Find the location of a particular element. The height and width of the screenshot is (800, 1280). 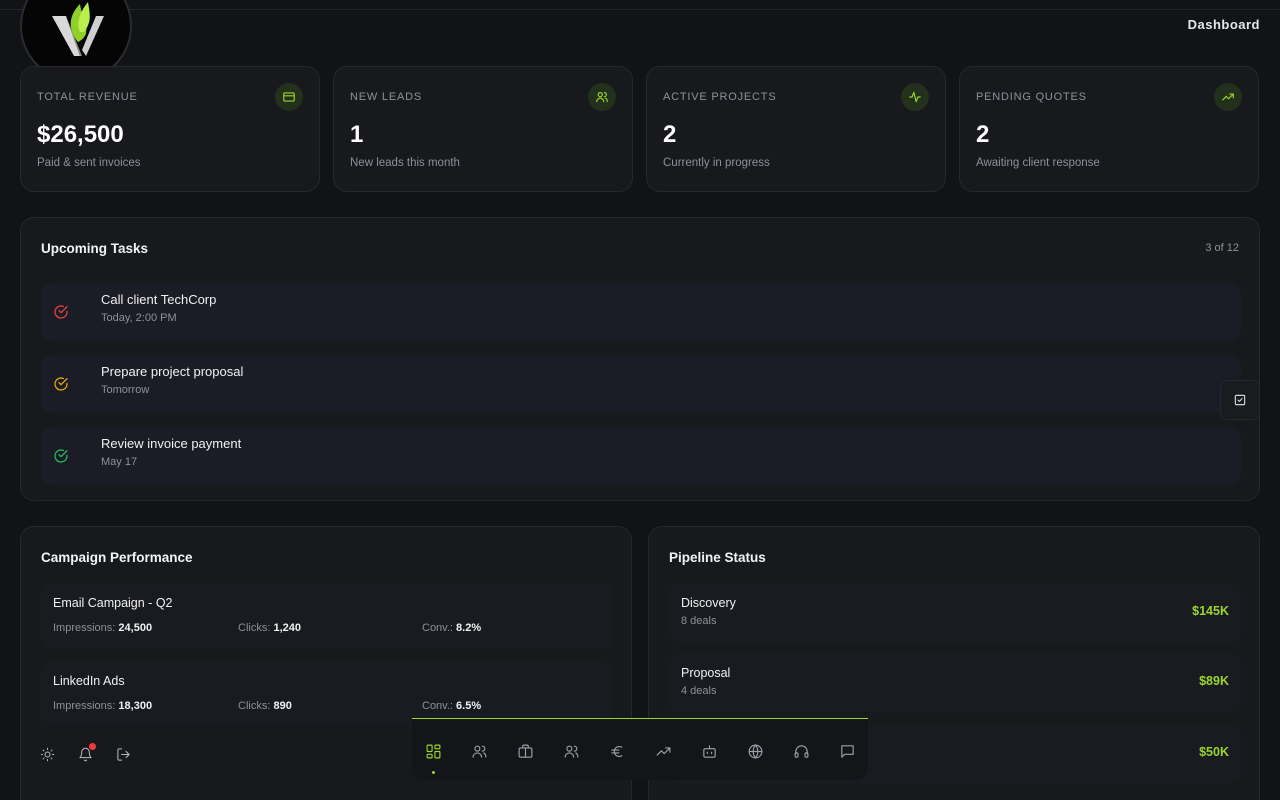

section-title: Campaign Performance is located at coordinates (117, 557).